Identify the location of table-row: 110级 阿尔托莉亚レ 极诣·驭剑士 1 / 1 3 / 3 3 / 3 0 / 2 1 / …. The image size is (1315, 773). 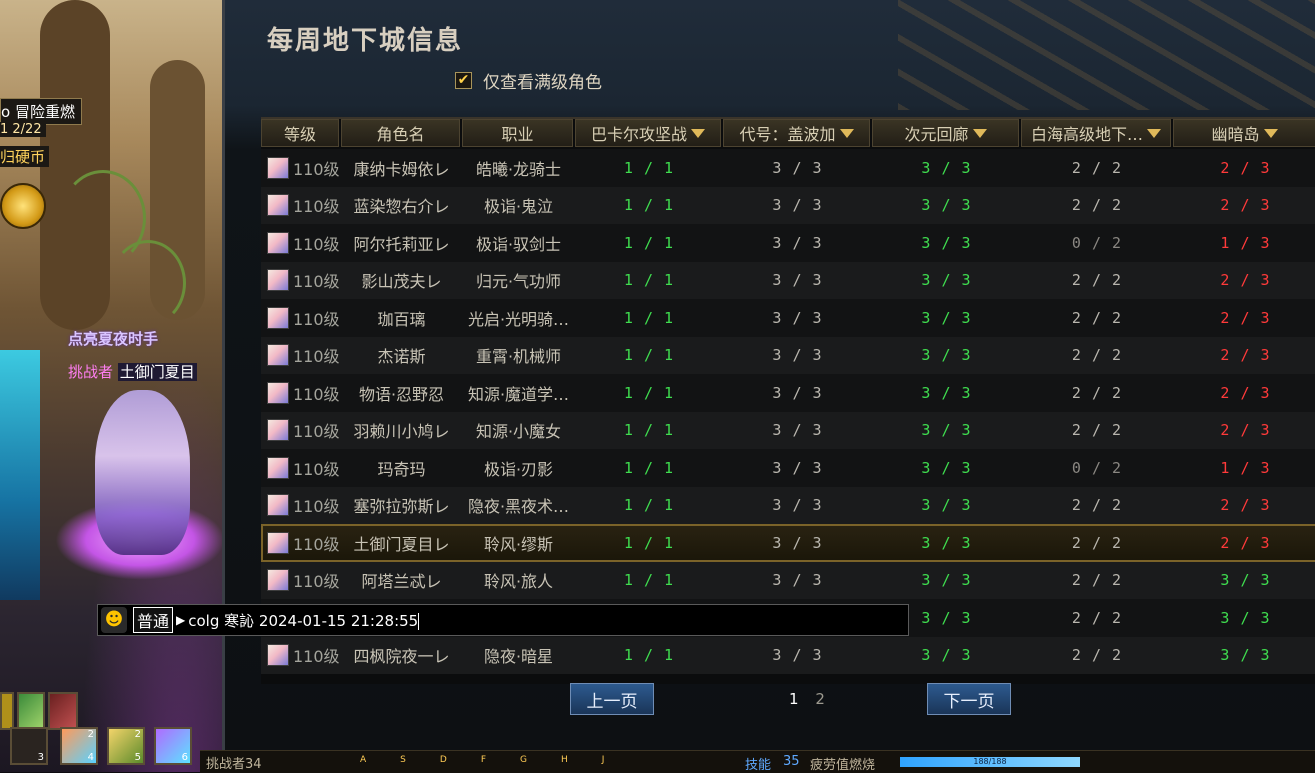
(788, 243).